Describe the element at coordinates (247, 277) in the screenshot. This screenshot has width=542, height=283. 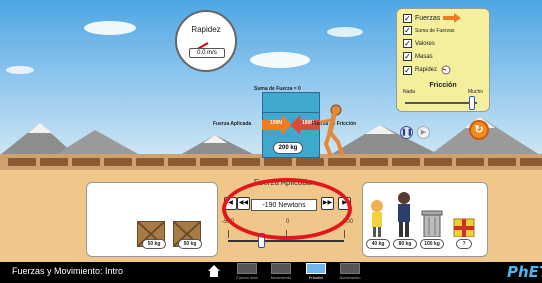
I see `screen-tab-label: Fuerza neta` at that location.